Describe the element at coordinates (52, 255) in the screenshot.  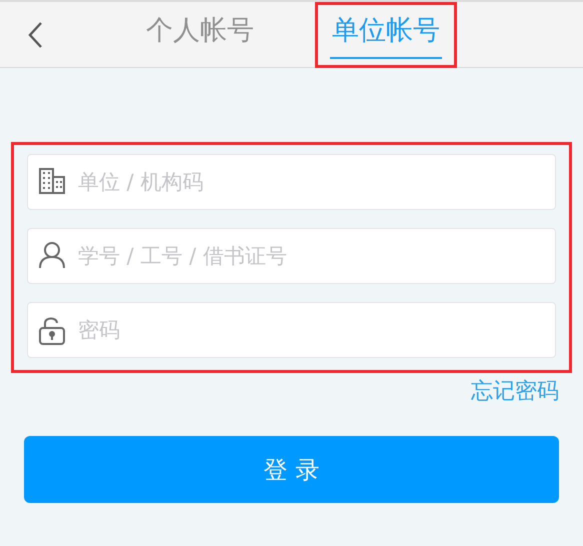
I see `person-icon` at that location.